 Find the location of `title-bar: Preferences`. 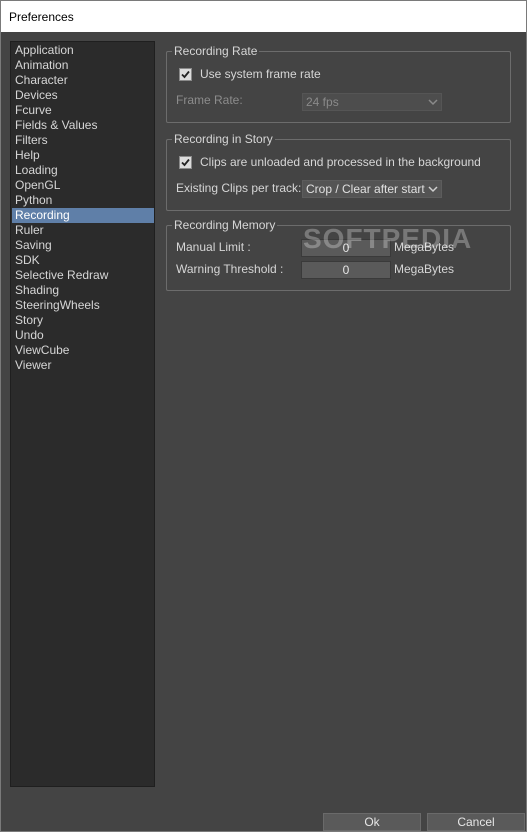

title-bar: Preferences is located at coordinates (263, 16).